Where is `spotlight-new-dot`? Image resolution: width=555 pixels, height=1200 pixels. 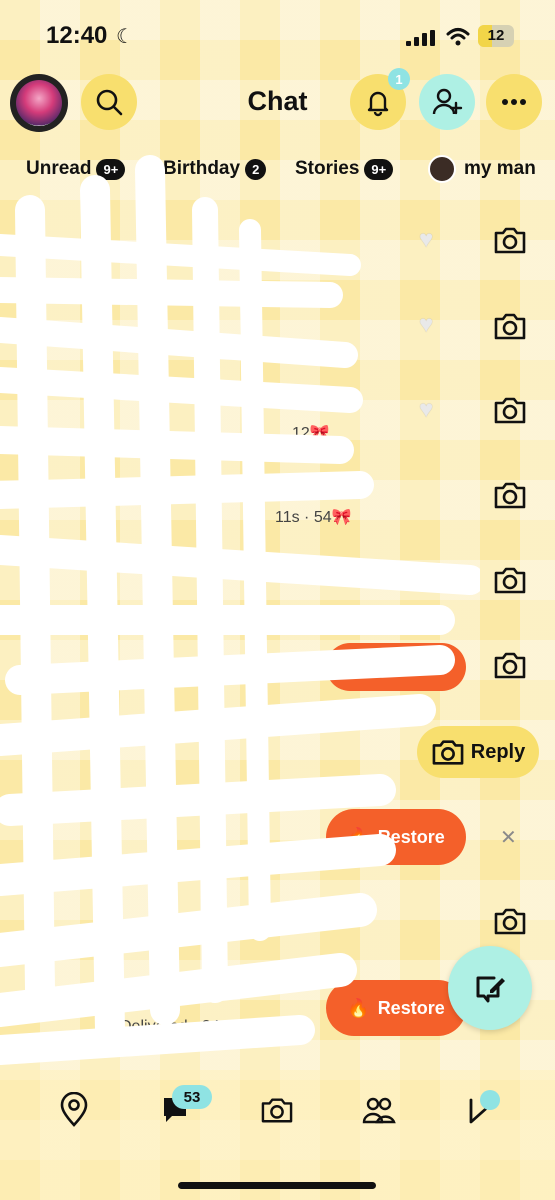
spotlight-new-dot is located at coordinates (490, 1100).